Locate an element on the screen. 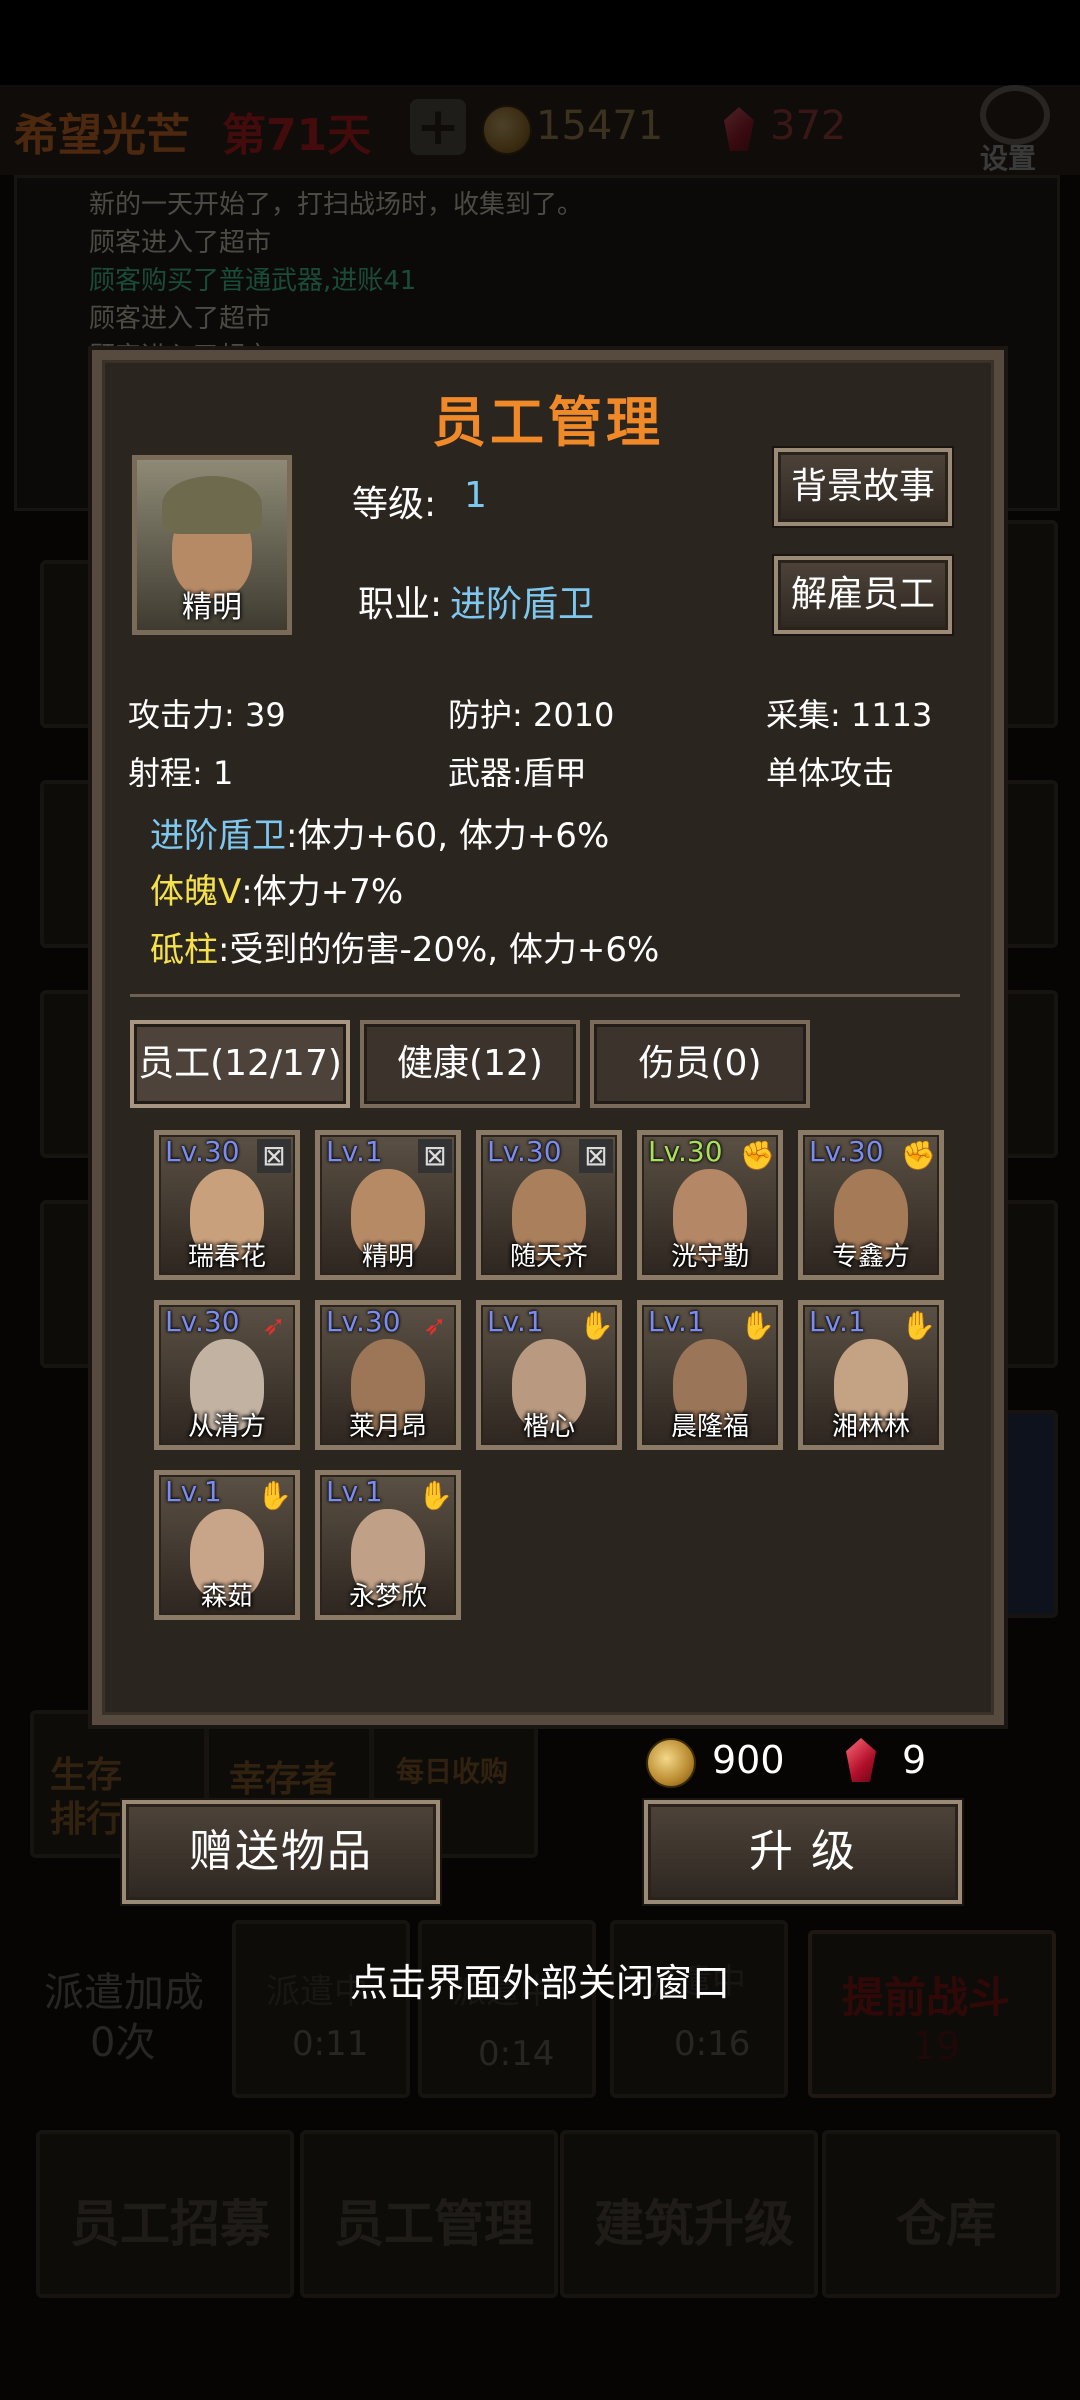  employee-name: 洸守勤 is located at coordinates (709, 1257).